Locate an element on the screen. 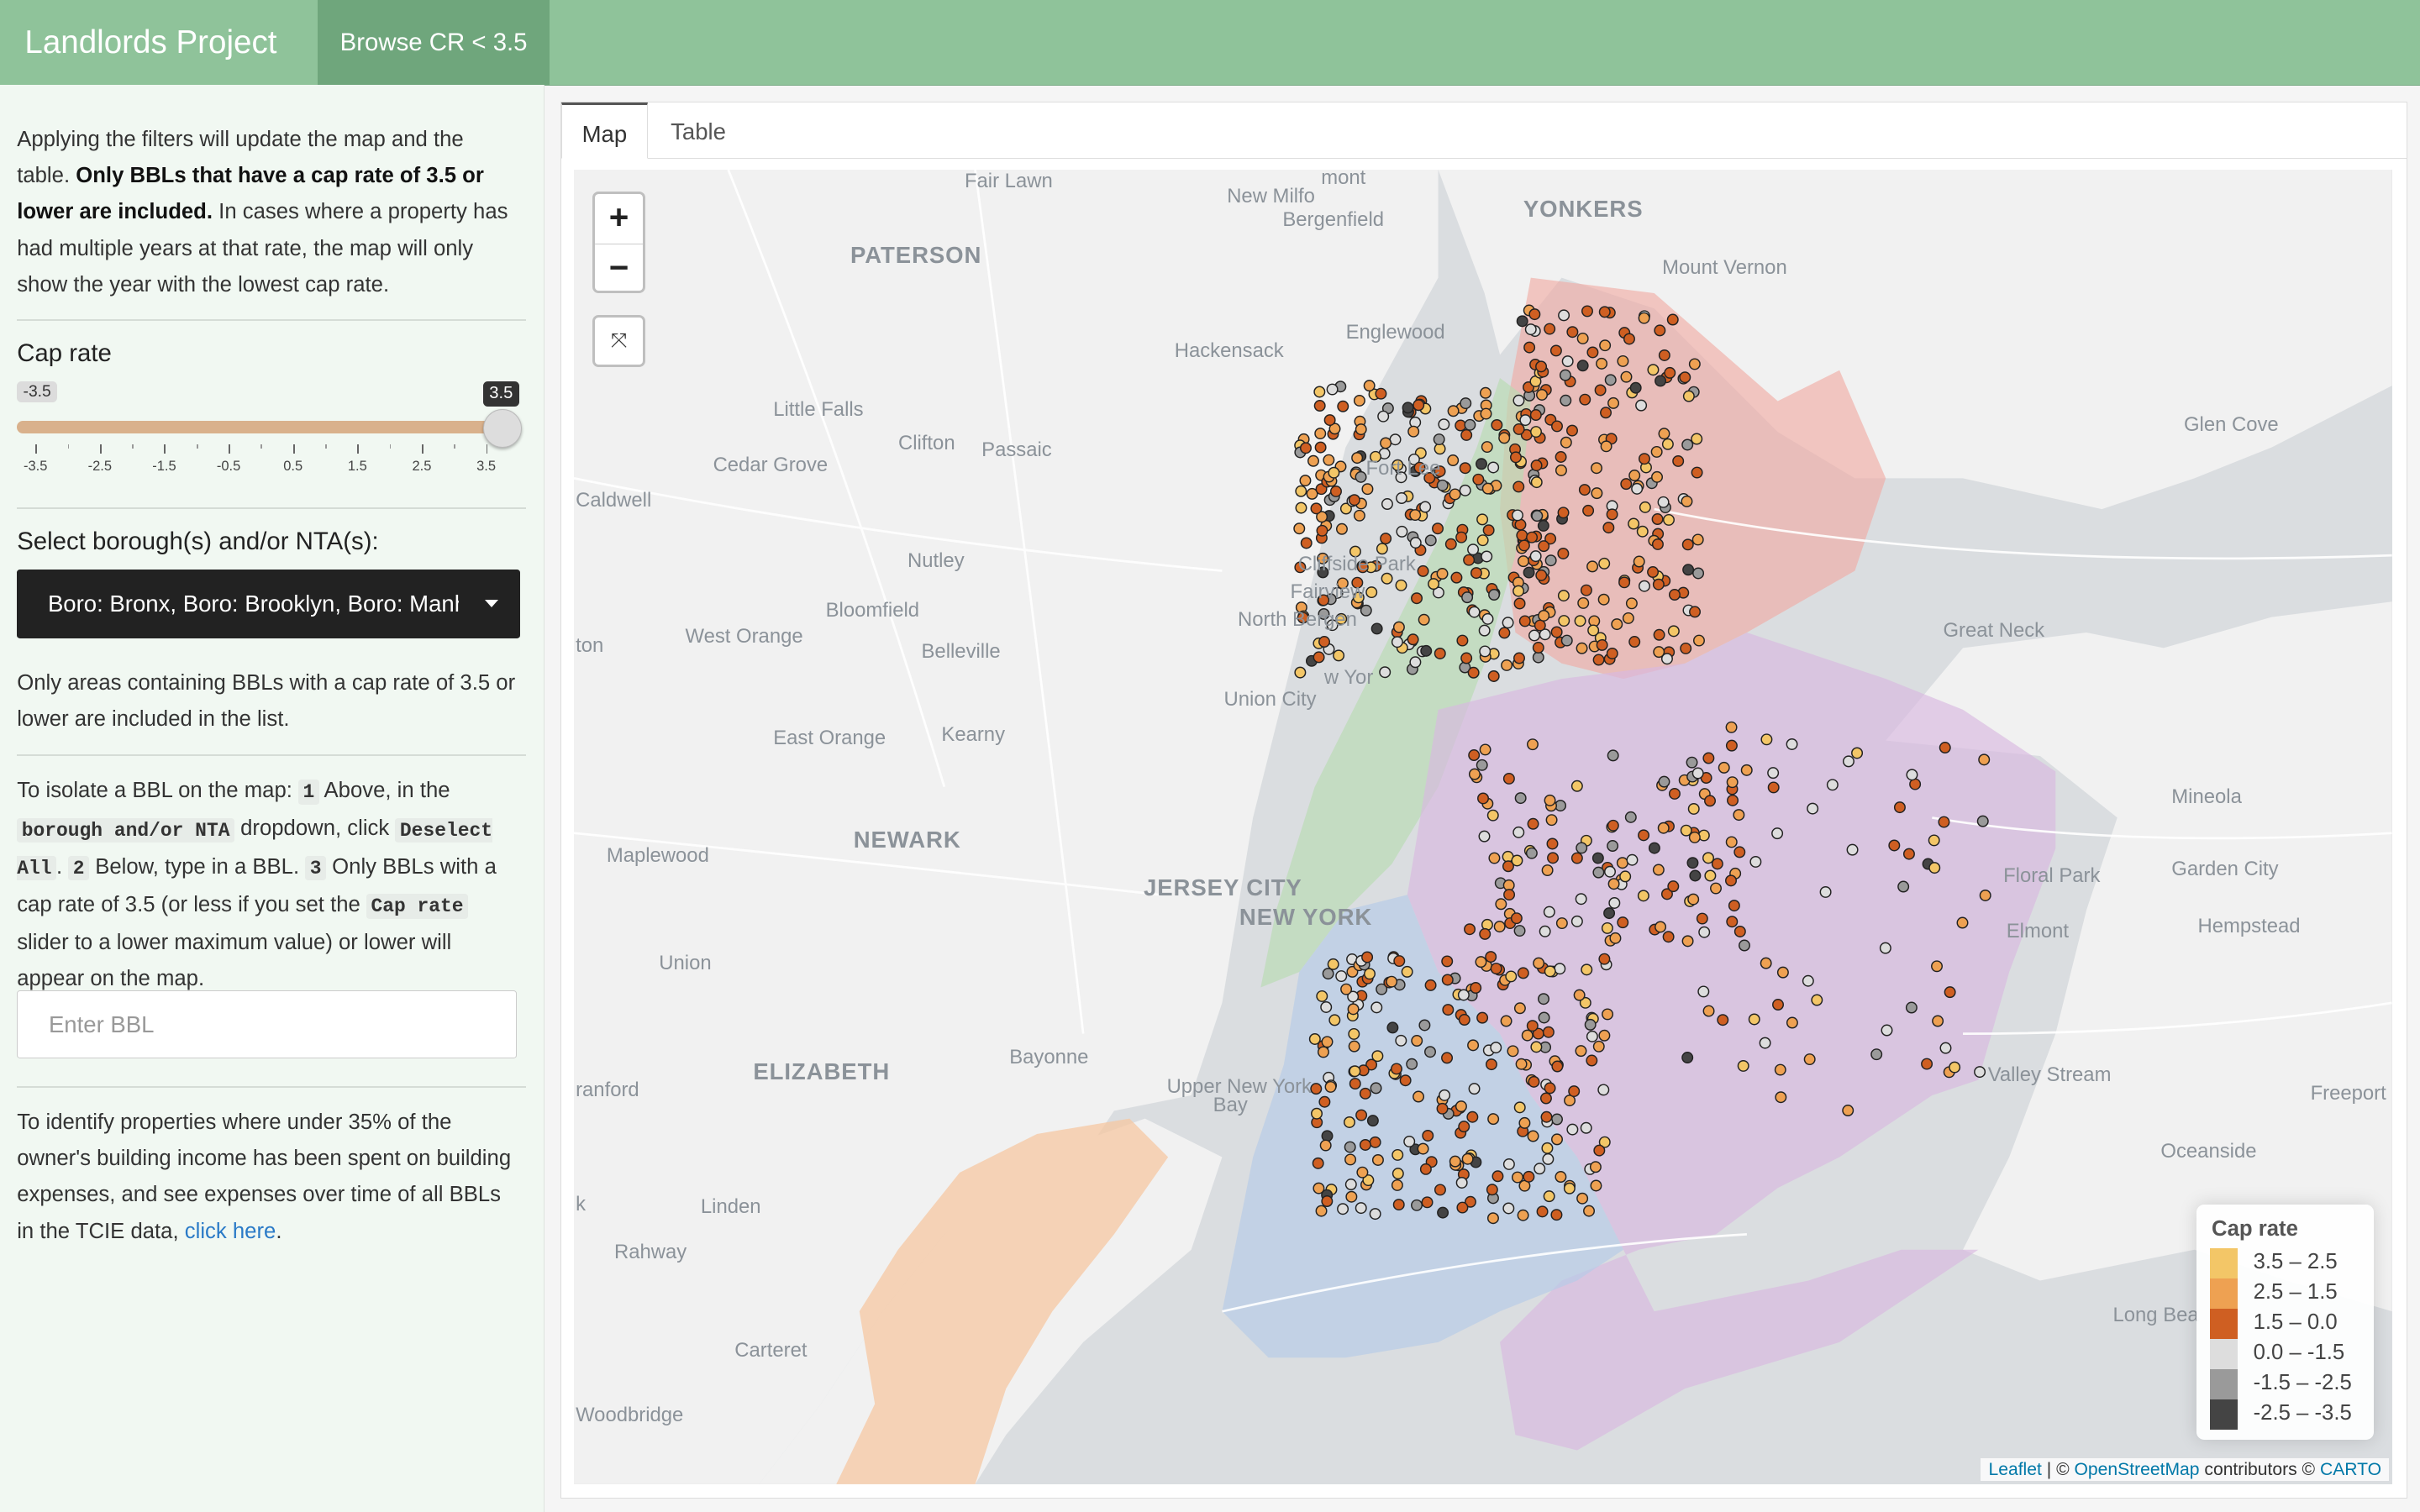 This screenshot has width=2420, height=1512. osm-link: OpenStreetMap is located at coordinates (2137, 1469).